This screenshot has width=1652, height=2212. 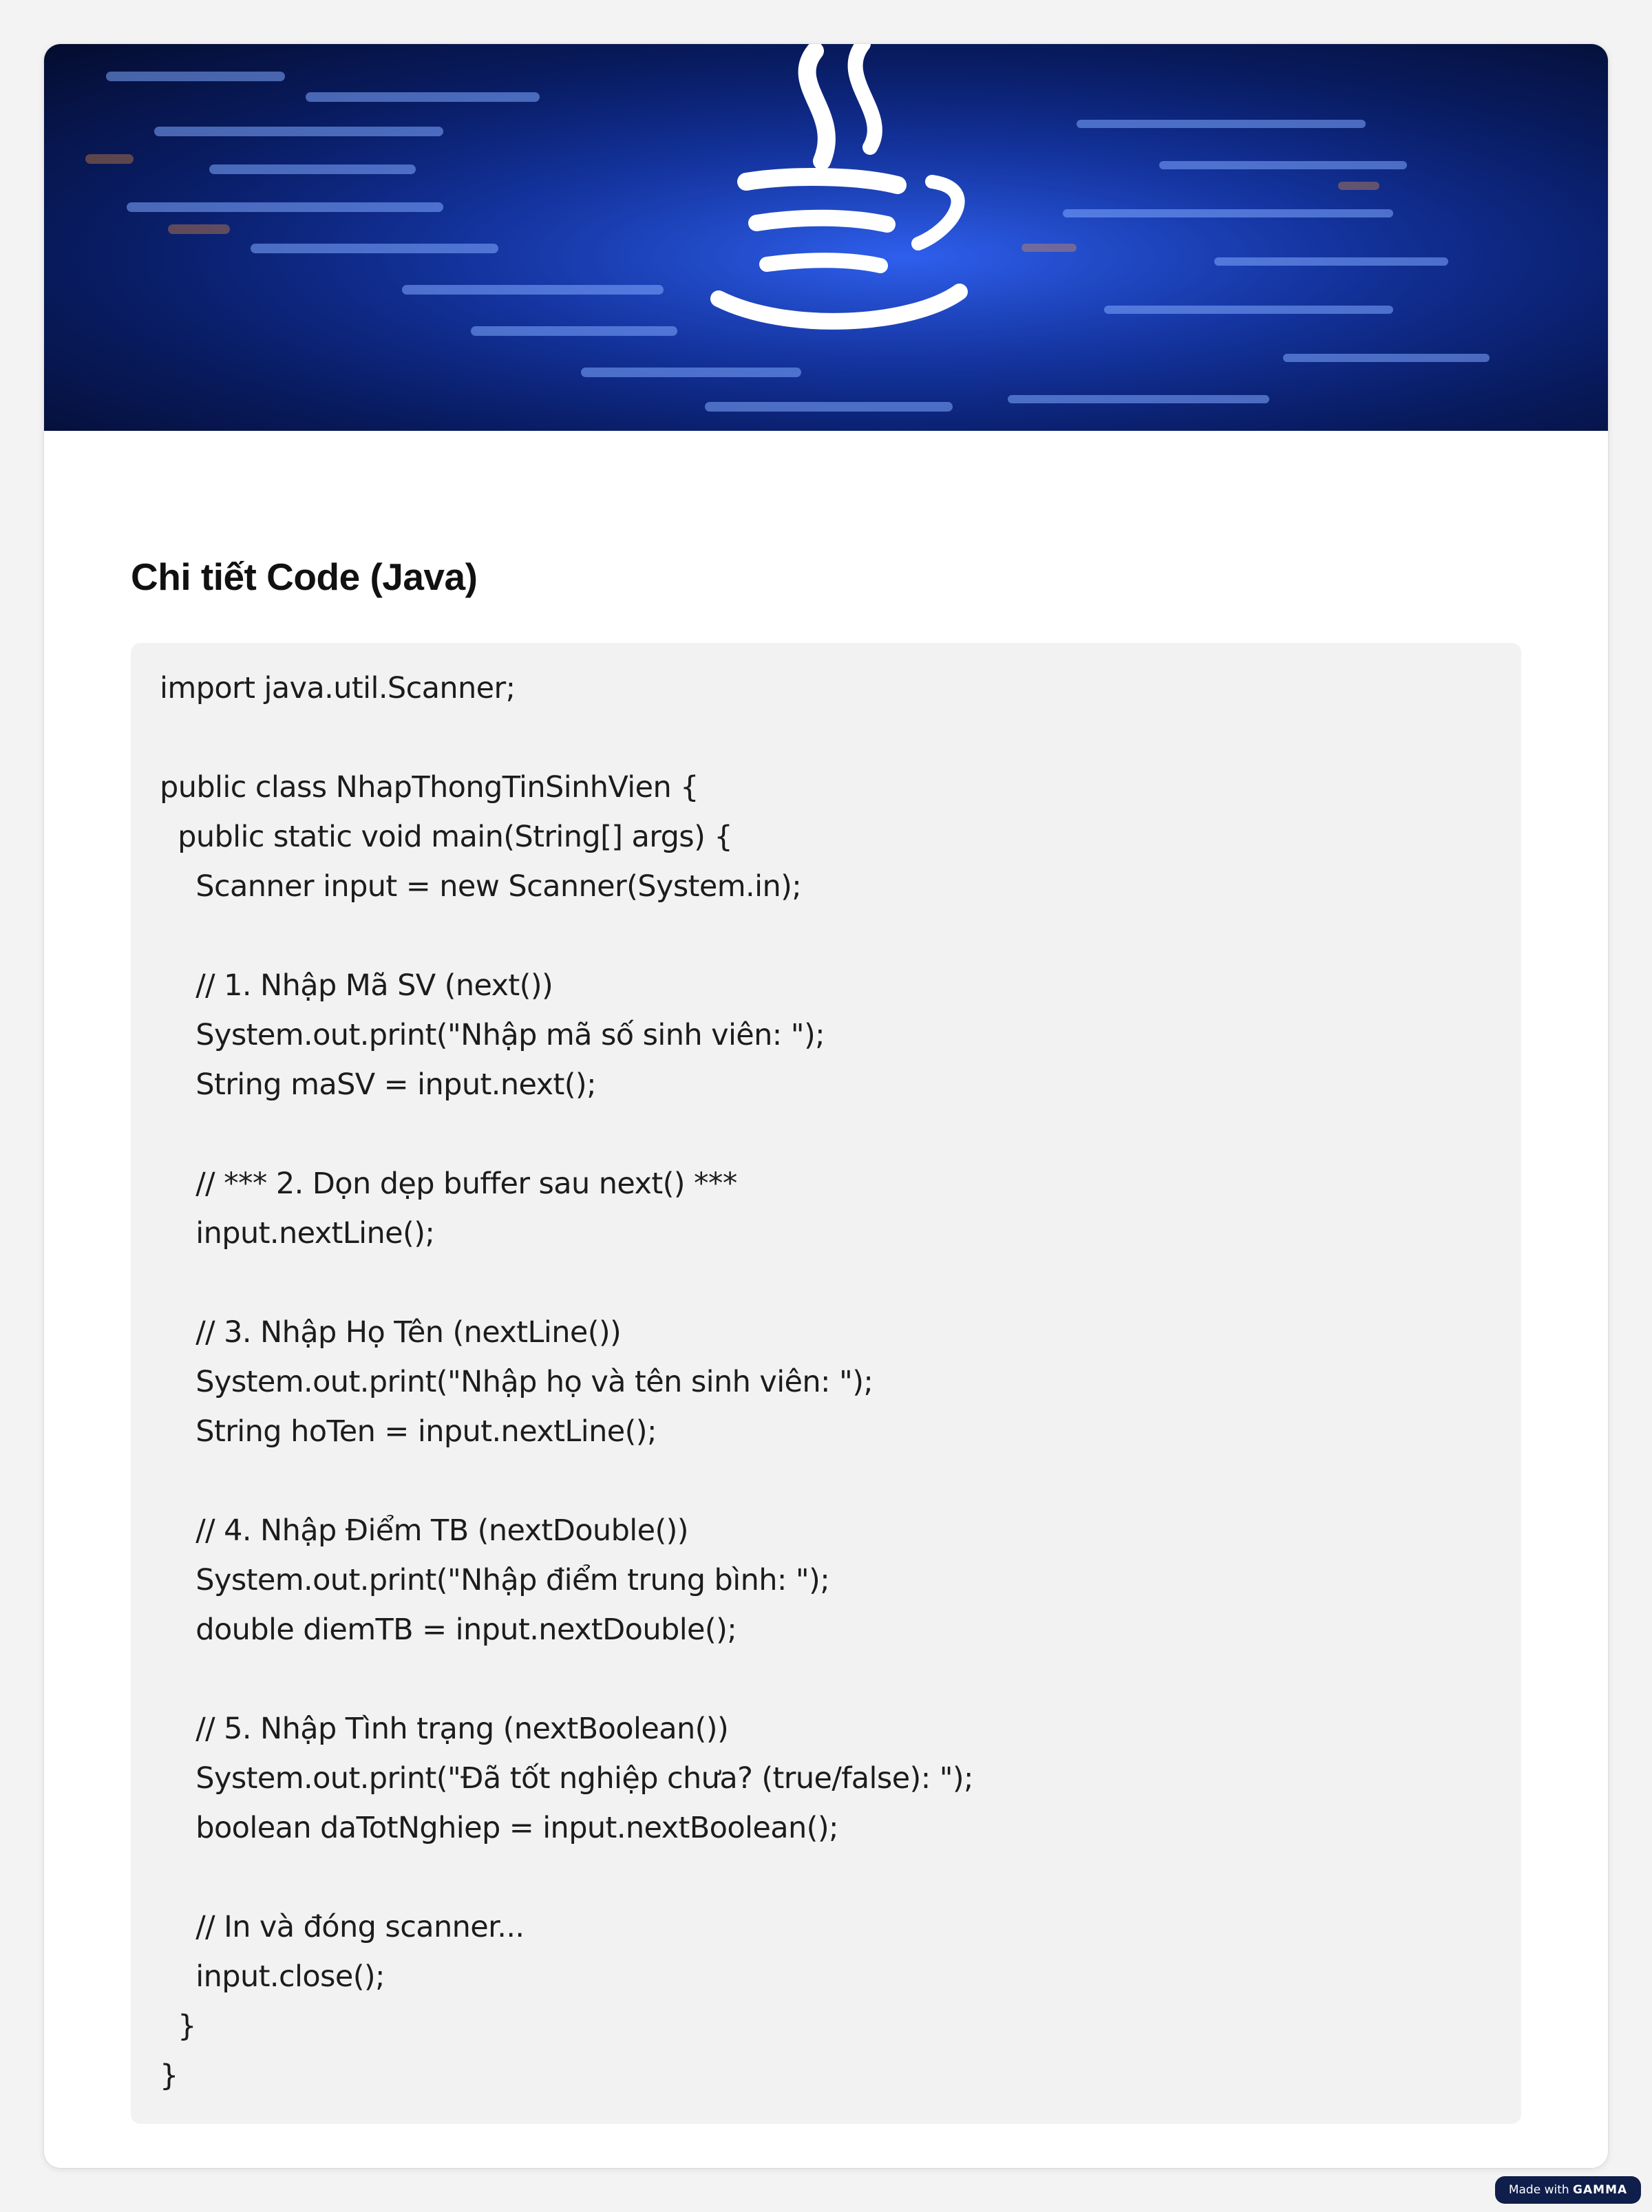 What do you see at coordinates (305, 576) in the screenshot?
I see `section-title: Chi tiết Code (Java)` at bounding box center [305, 576].